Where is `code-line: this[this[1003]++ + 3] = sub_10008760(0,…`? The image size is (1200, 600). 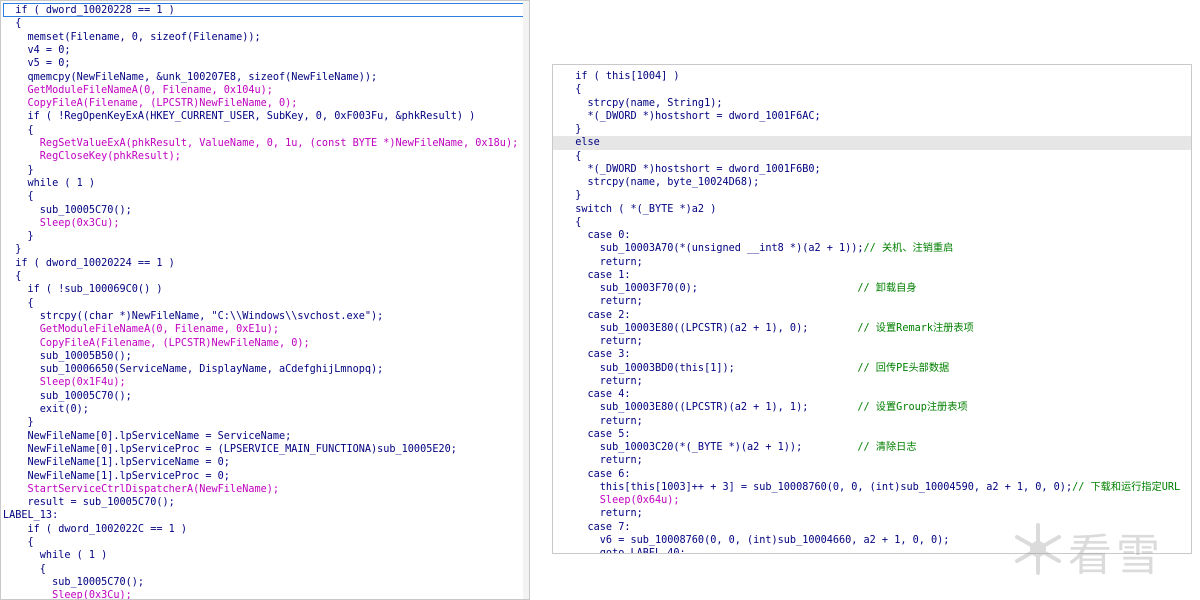
code-line: this[this[1003]++ + 3] = sub_10008760(0,… is located at coordinates (872, 487).